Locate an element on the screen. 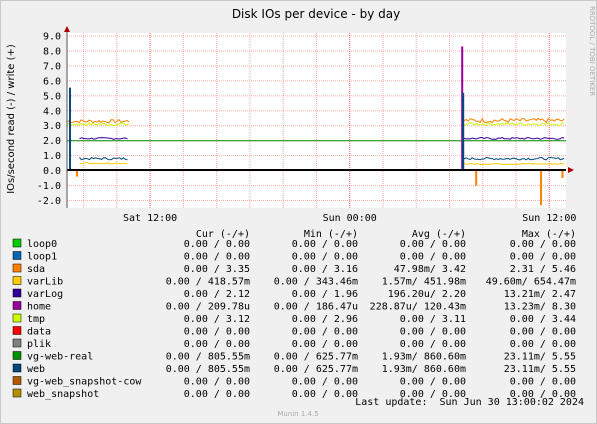 The image size is (597, 424). legend-value-avg: 0.00 / 3.11 is located at coordinates (433, 319).